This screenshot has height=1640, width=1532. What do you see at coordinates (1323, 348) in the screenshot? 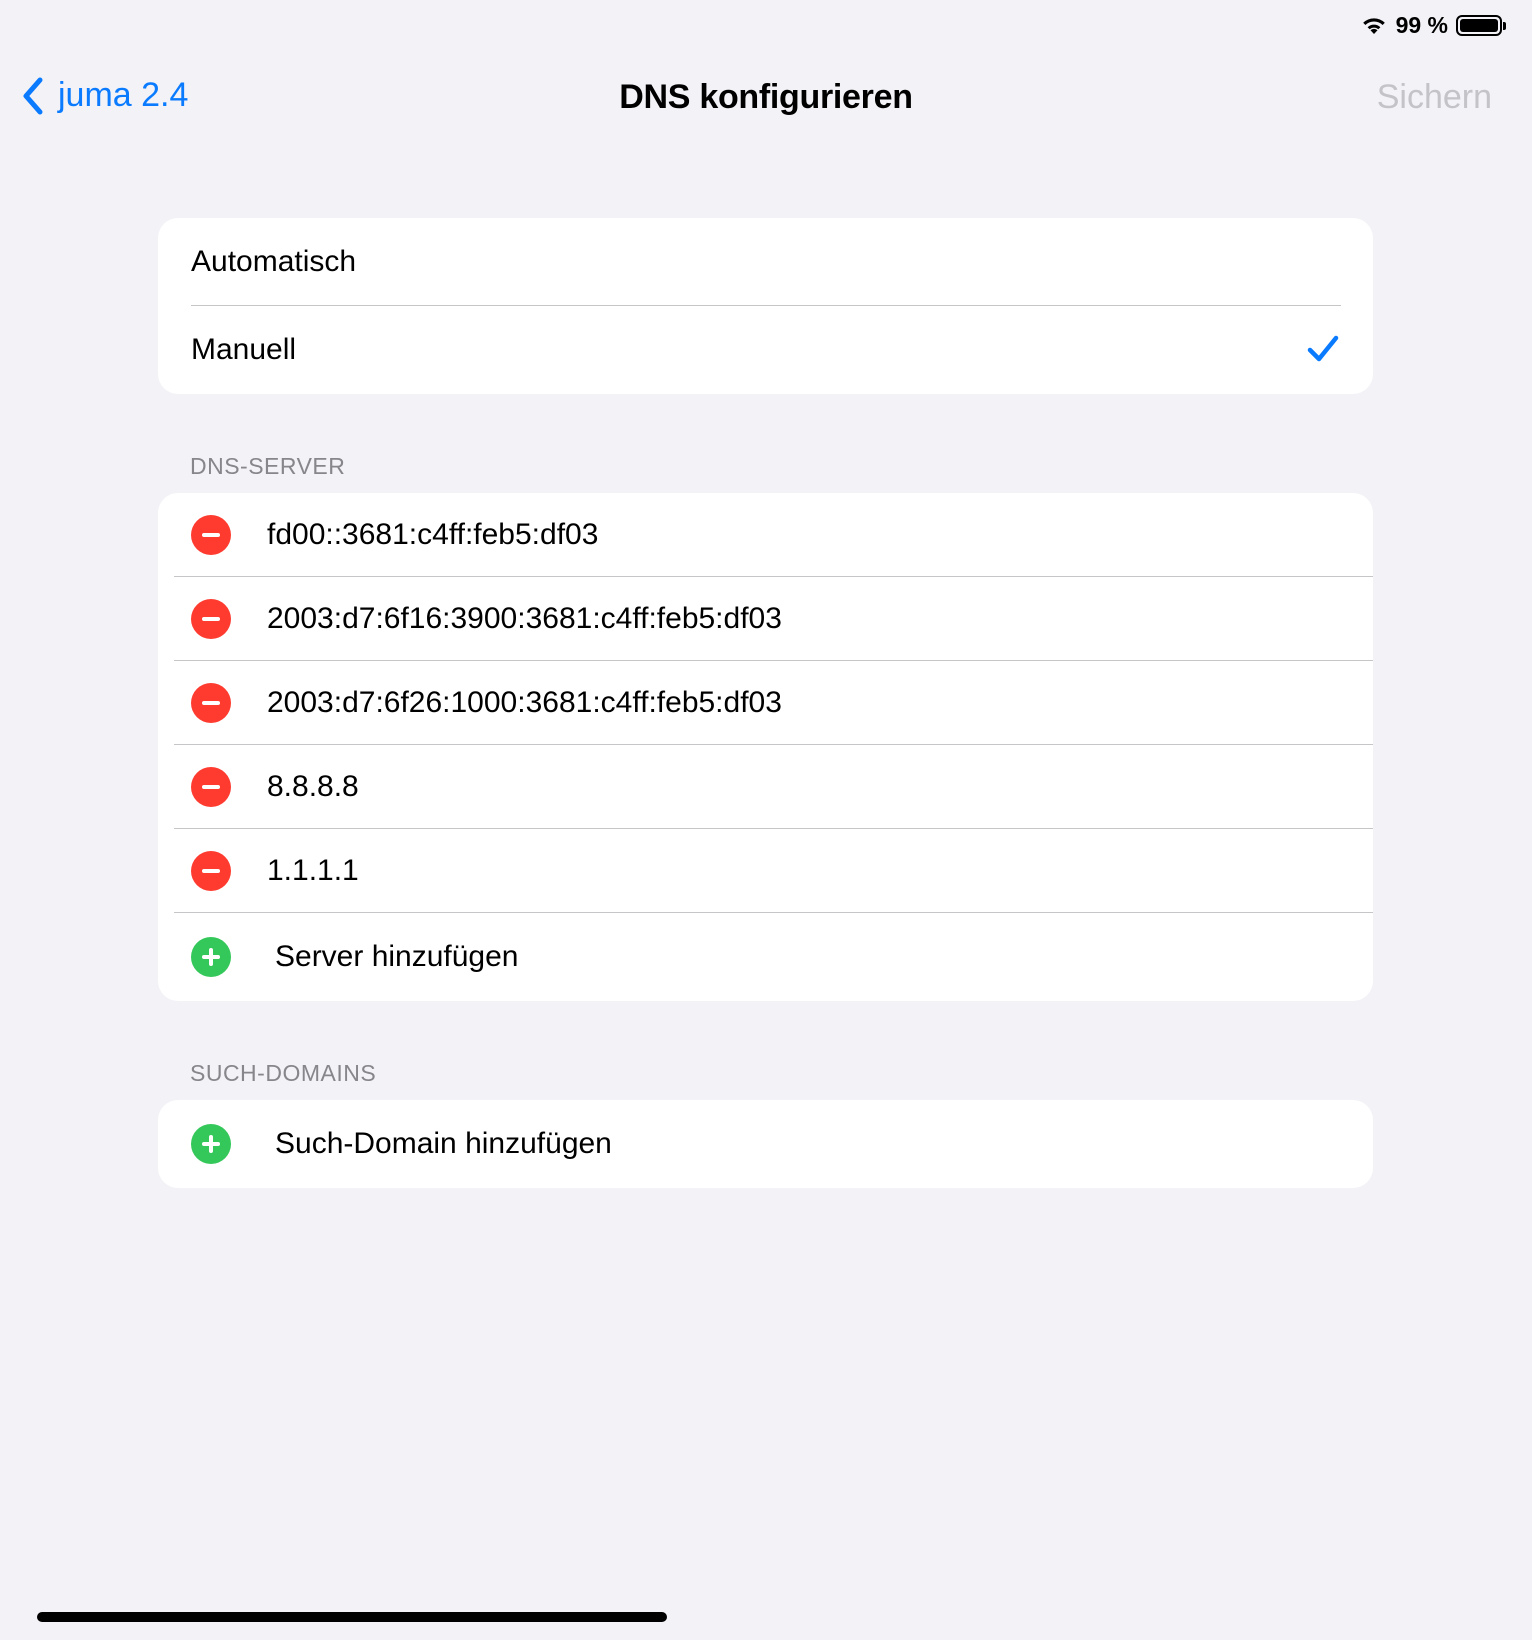
I see `checkmark-icon` at bounding box center [1323, 348].